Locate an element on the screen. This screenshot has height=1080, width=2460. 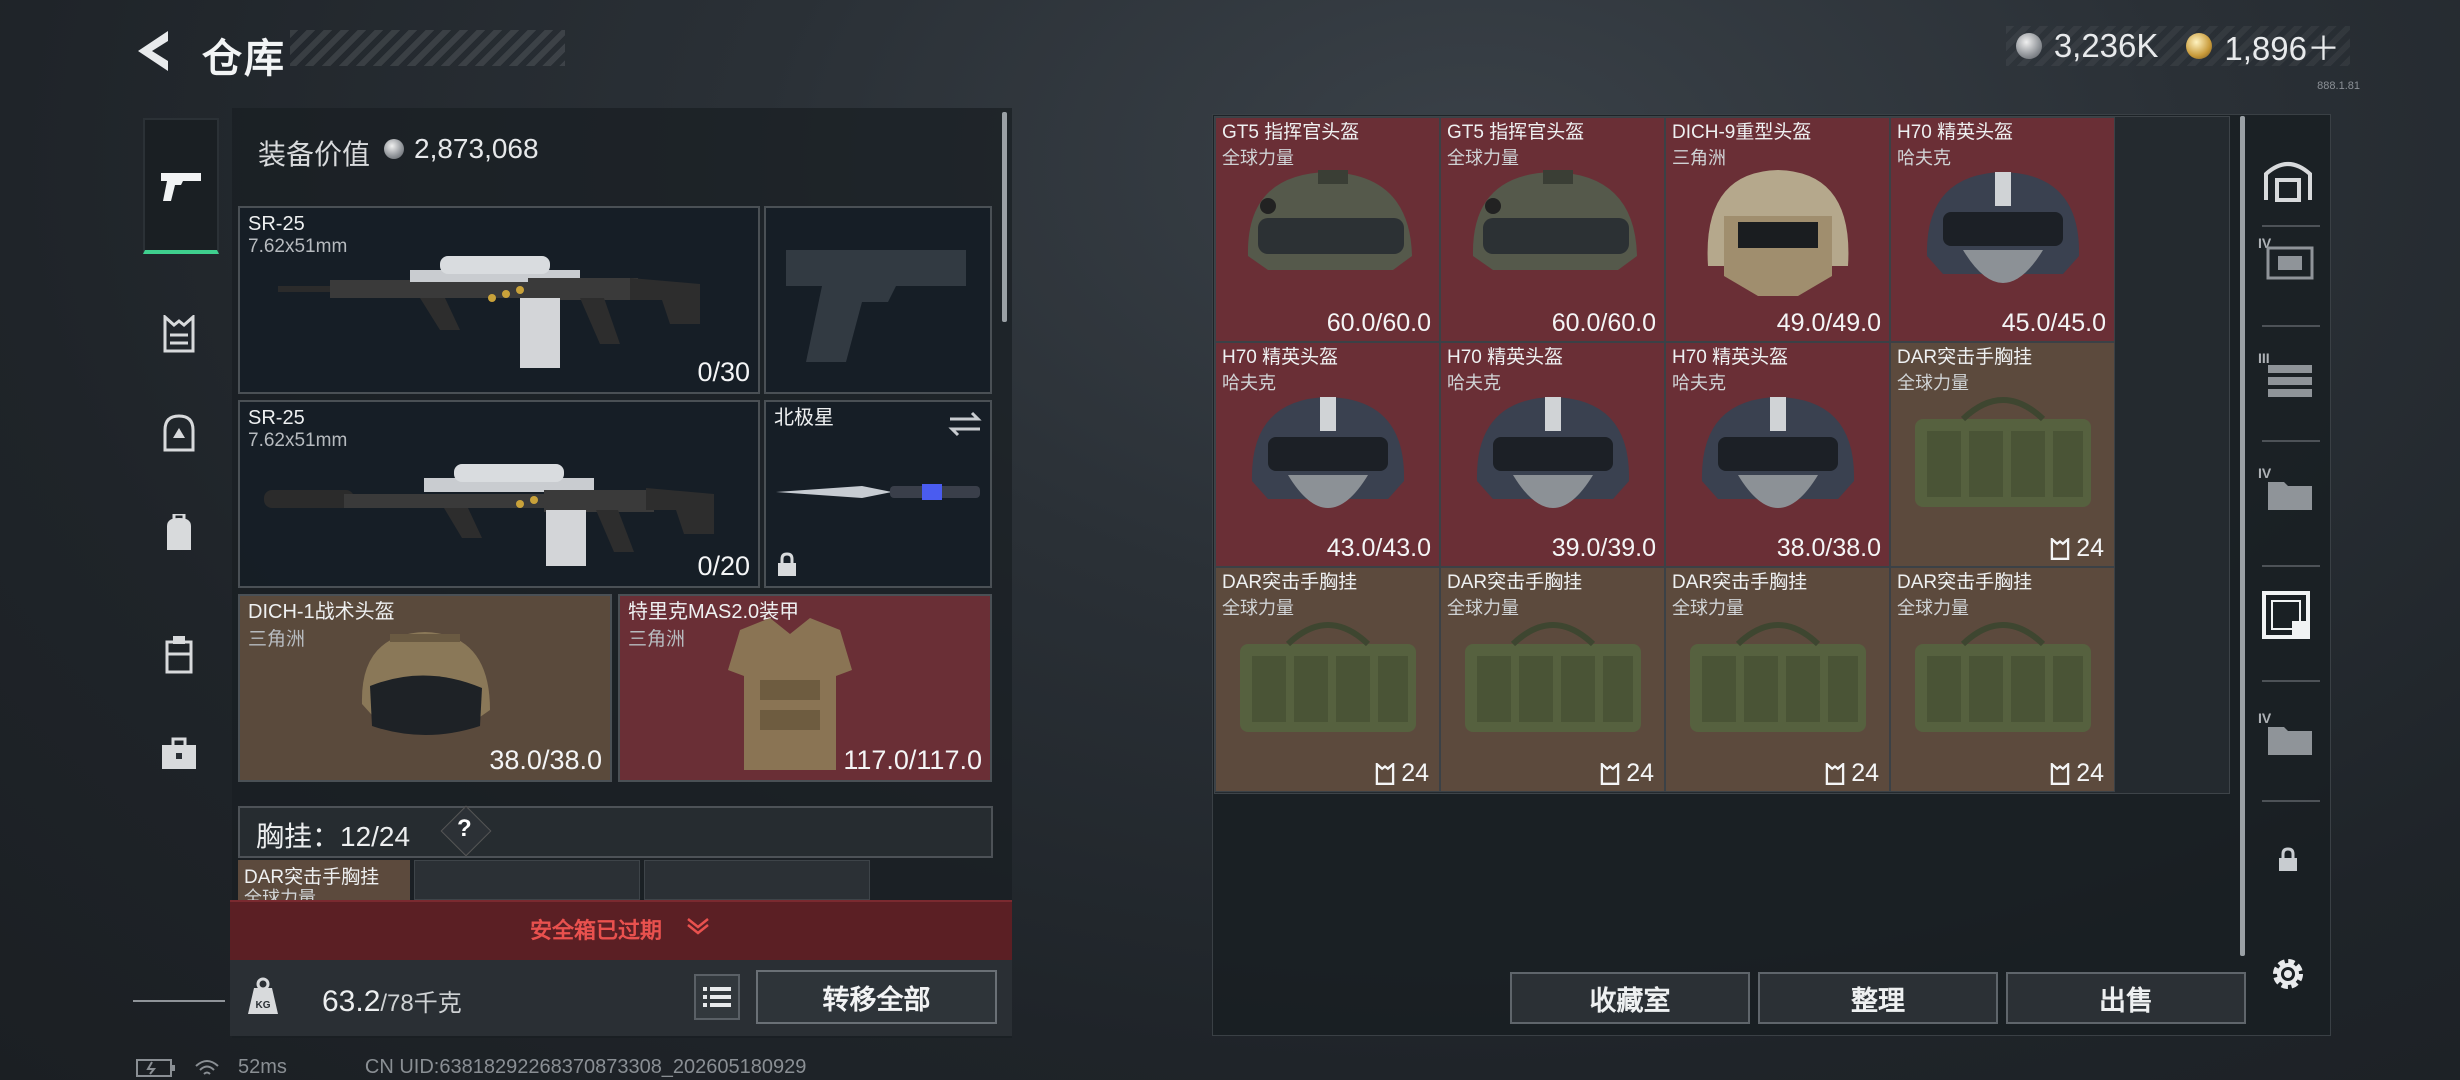
stash-item: H70 精英头盔 哈夫克 39.0/39.0 is located at coordinates (1552, 454).